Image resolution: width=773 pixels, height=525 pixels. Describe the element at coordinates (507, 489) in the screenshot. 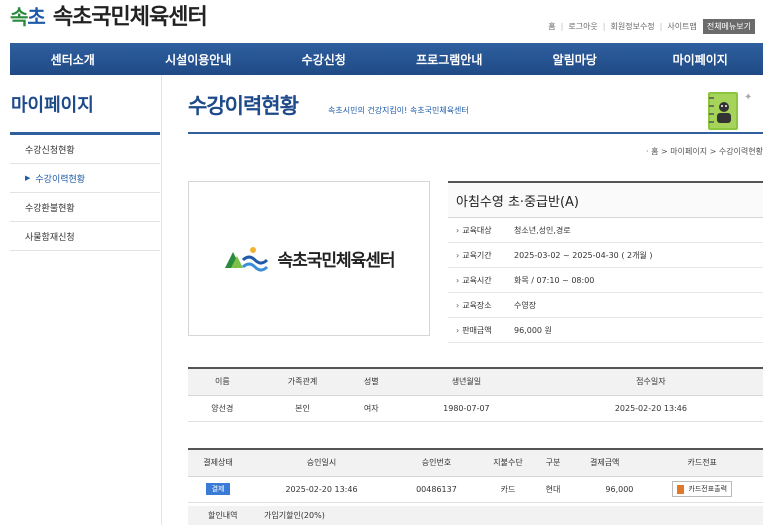

I see `table-cell: 카드` at that location.